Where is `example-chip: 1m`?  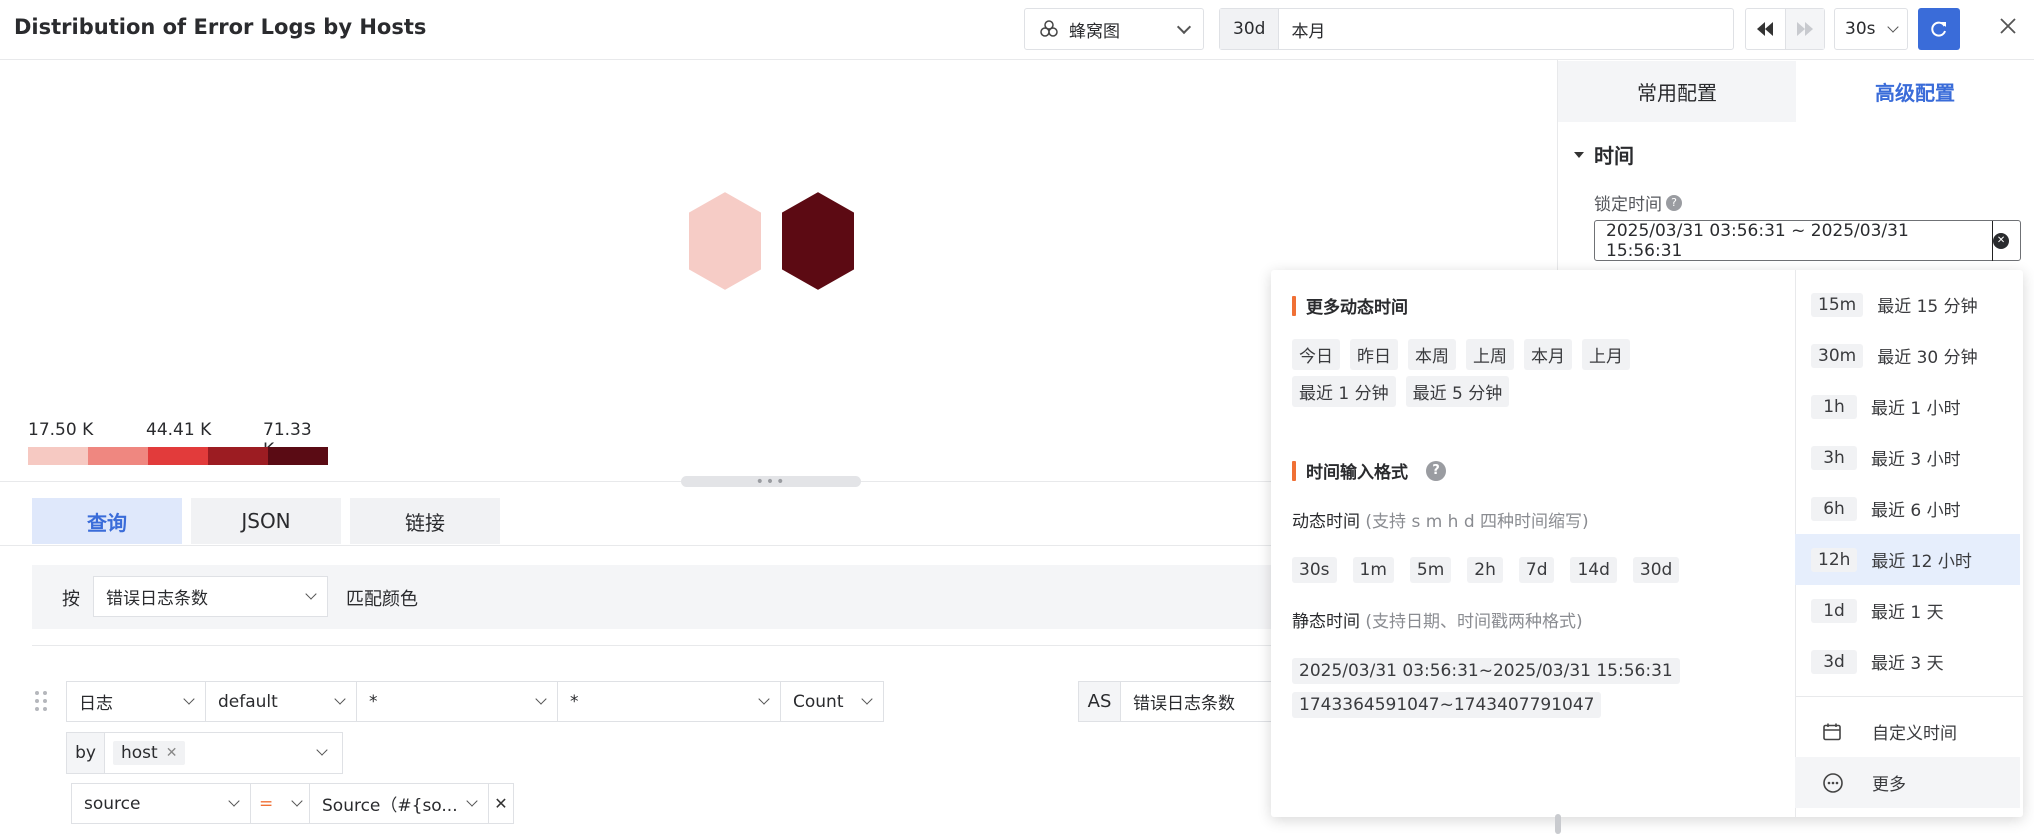 example-chip: 1m is located at coordinates (1373, 570).